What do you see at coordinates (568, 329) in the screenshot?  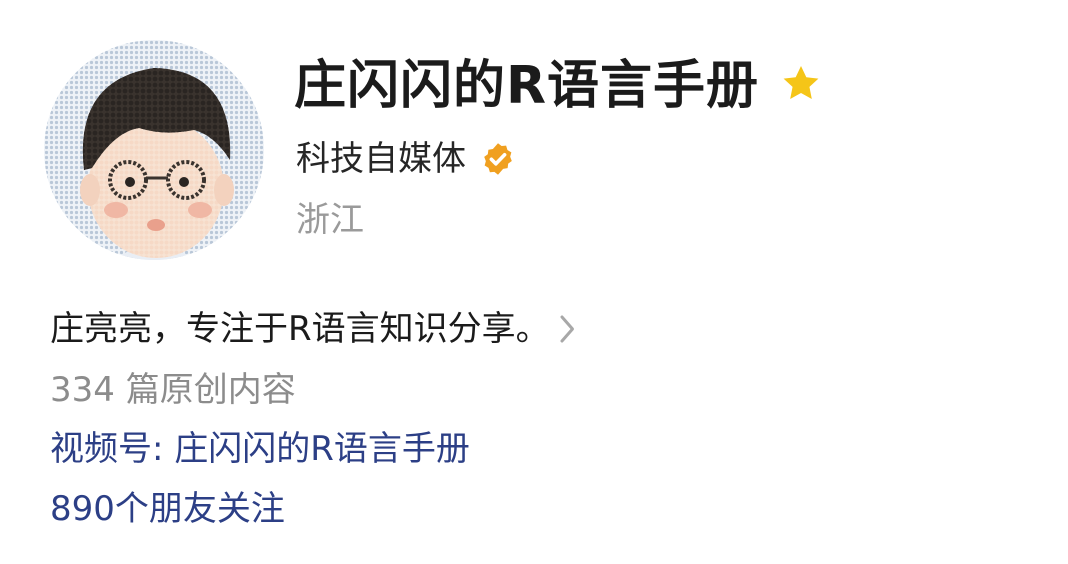 I see `chevron-right-icon` at bounding box center [568, 329].